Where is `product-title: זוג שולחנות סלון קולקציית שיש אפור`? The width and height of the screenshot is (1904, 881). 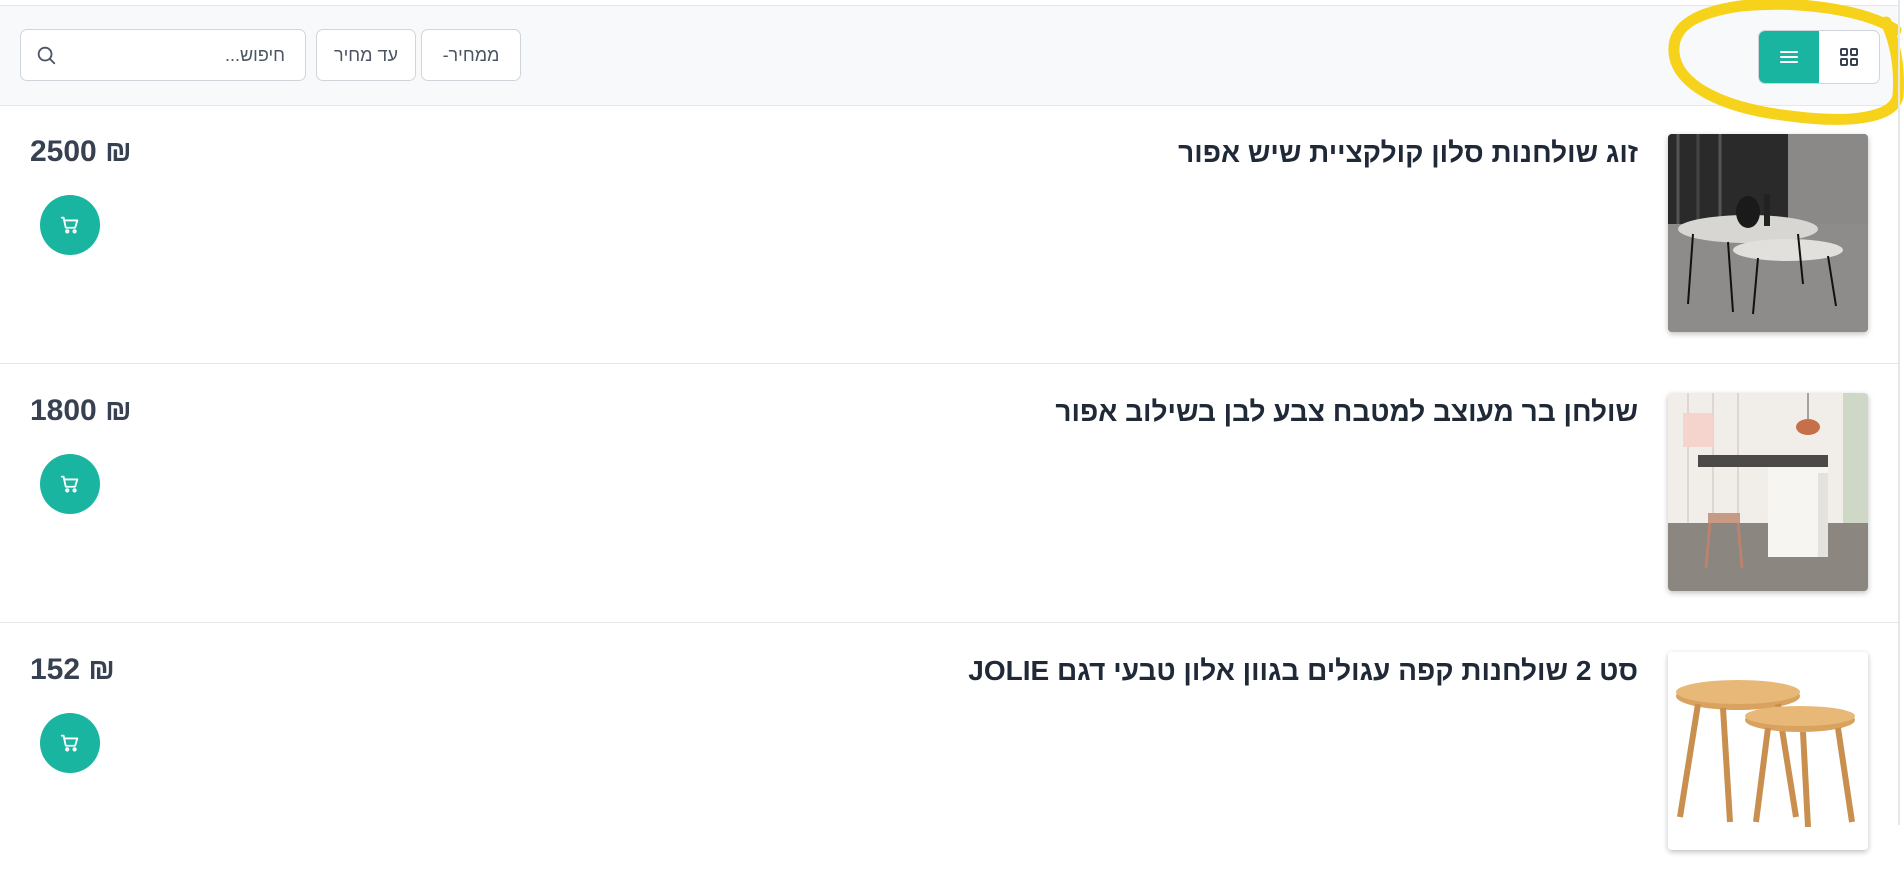
product-title: זוג שולחנות סלון קולקציית שיש אפור is located at coordinates (1408, 153).